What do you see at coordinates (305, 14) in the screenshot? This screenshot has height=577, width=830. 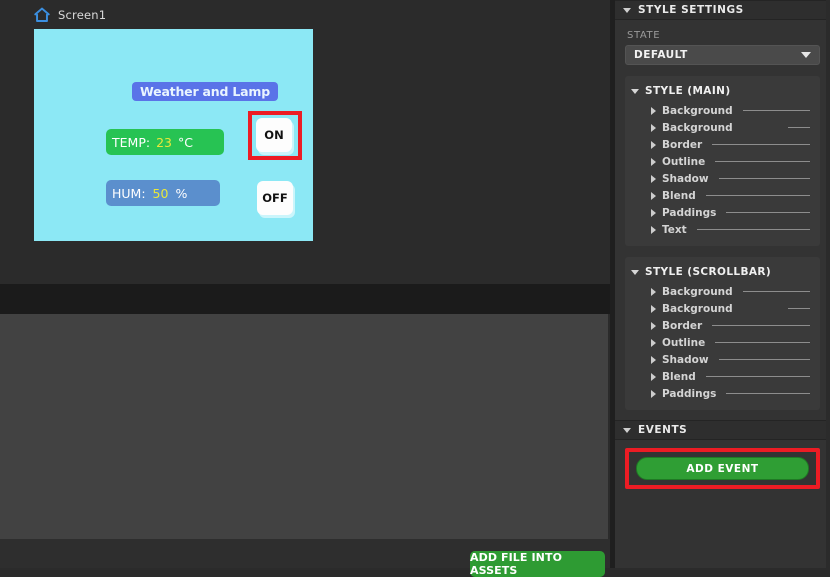 I see `screen-tab: Screen1` at bounding box center [305, 14].